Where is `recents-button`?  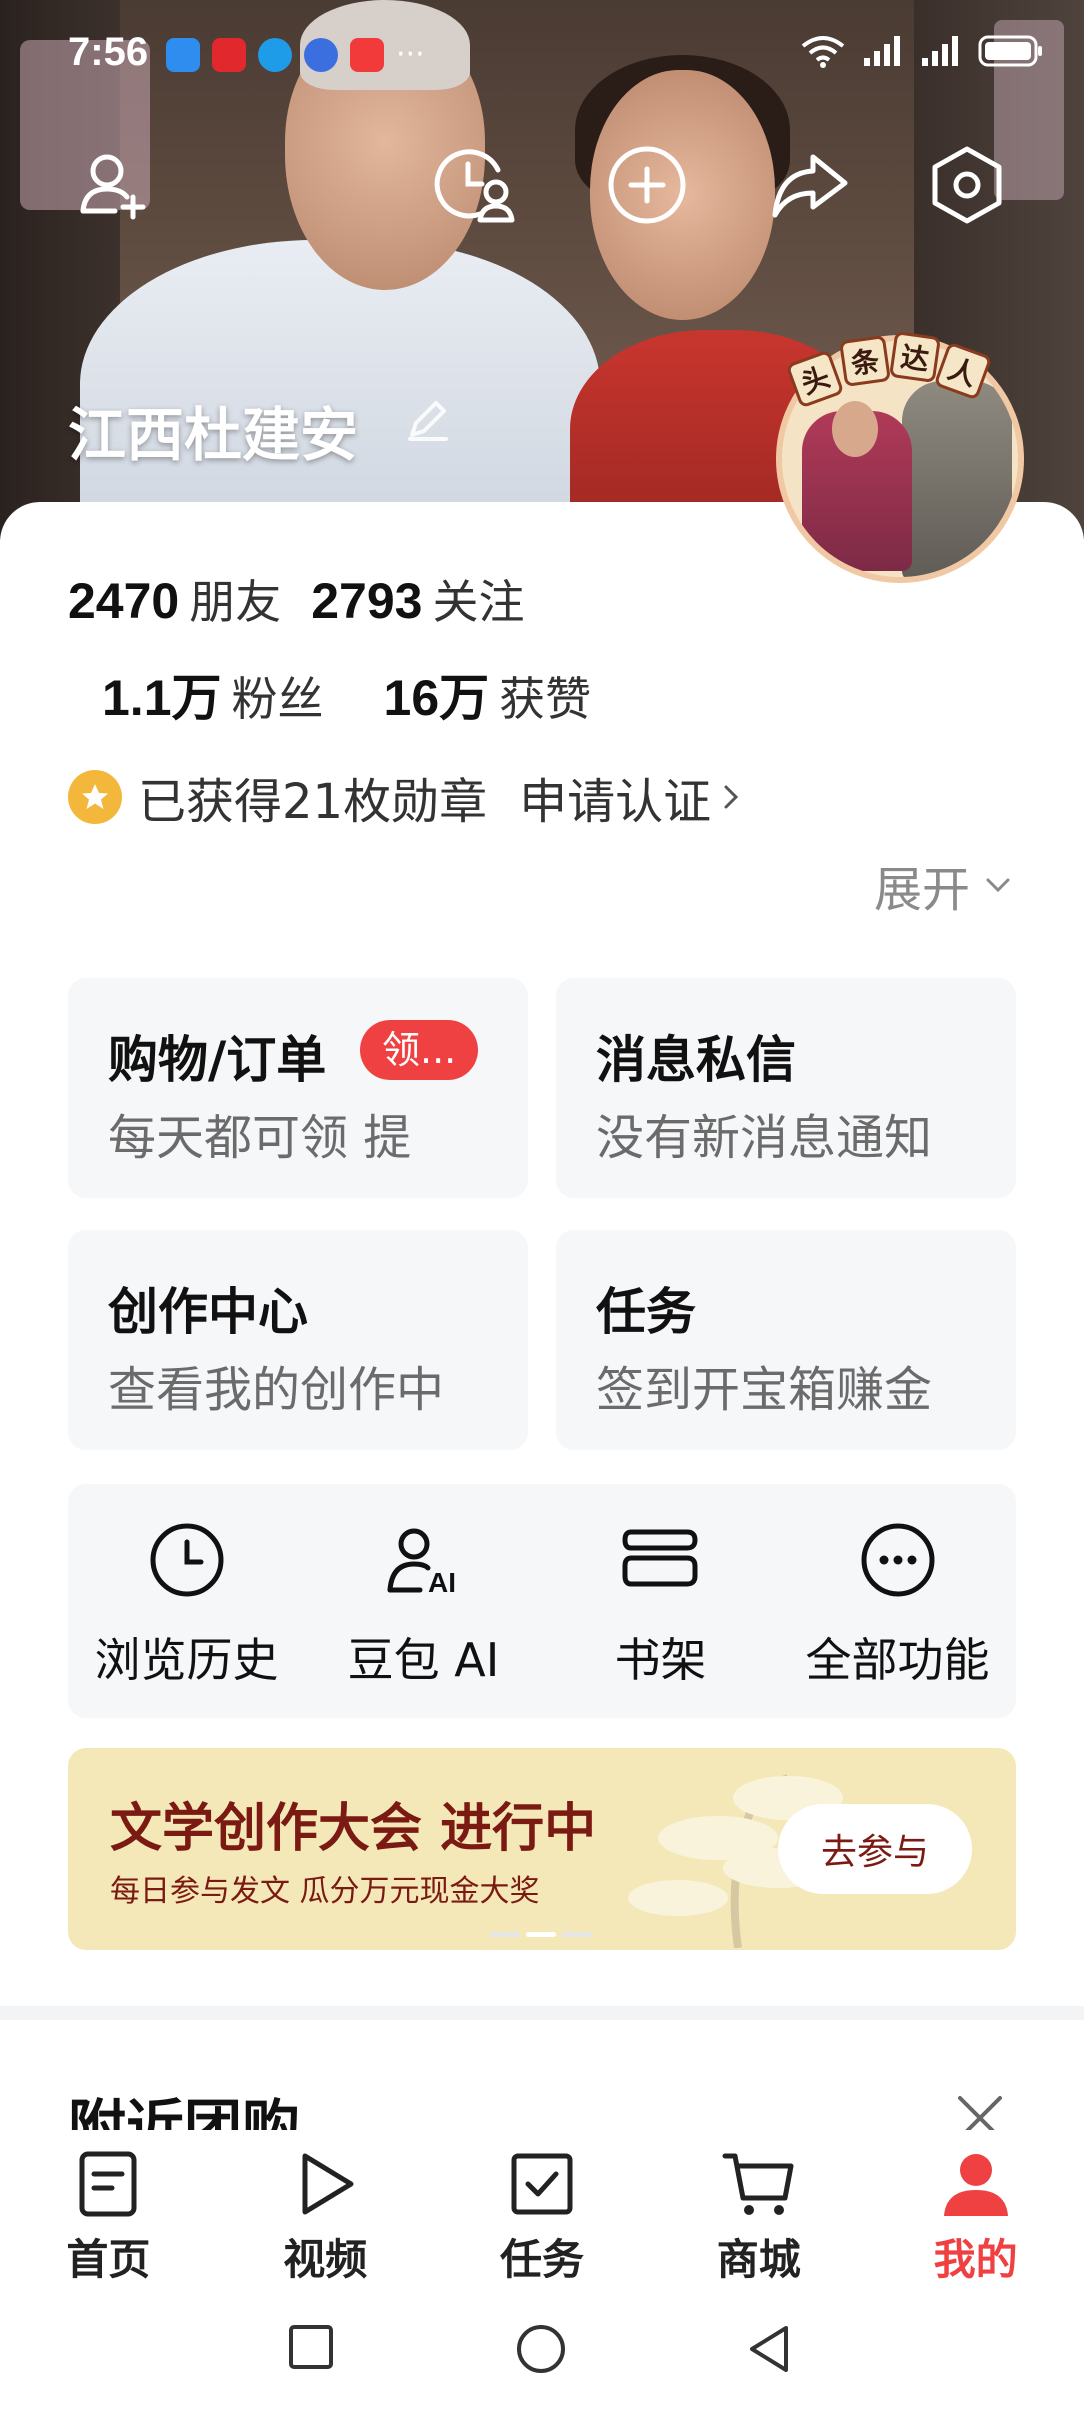
recents-button is located at coordinates (311, 2349).